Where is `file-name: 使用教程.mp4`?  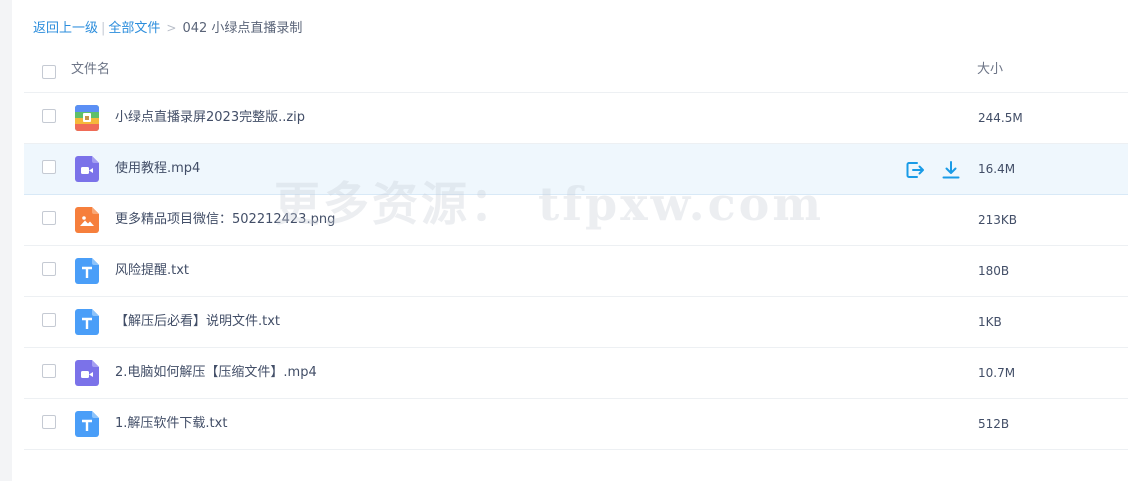 file-name: 使用教程.mp4 is located at coordinates (157, 169).